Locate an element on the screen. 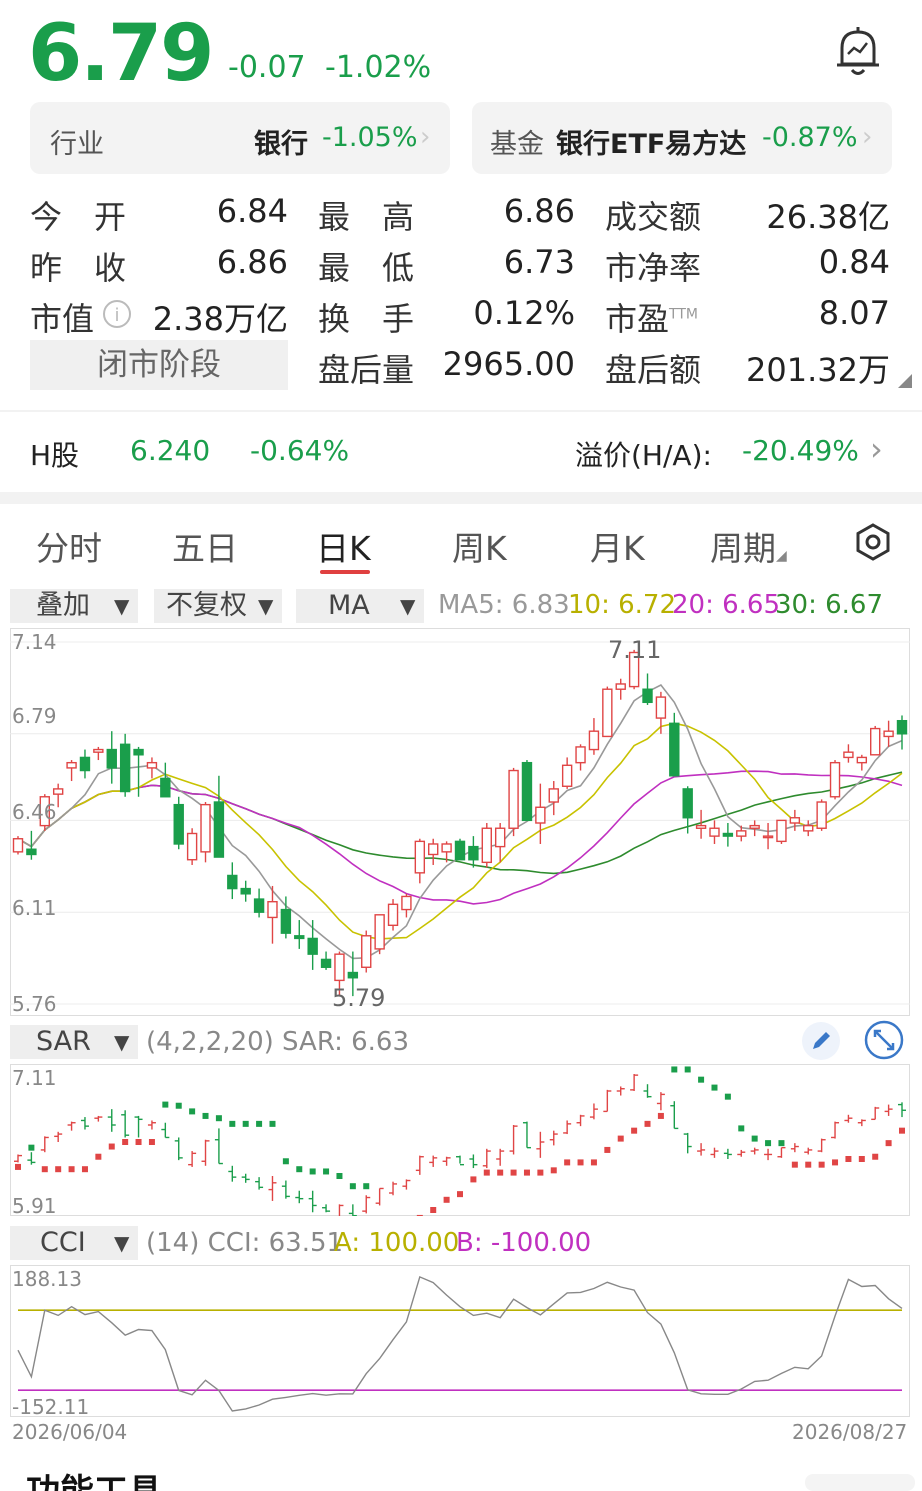 This screenshot has width=922, height=1491. tab-period: 周期◢ is located at coordinates (748, 546).